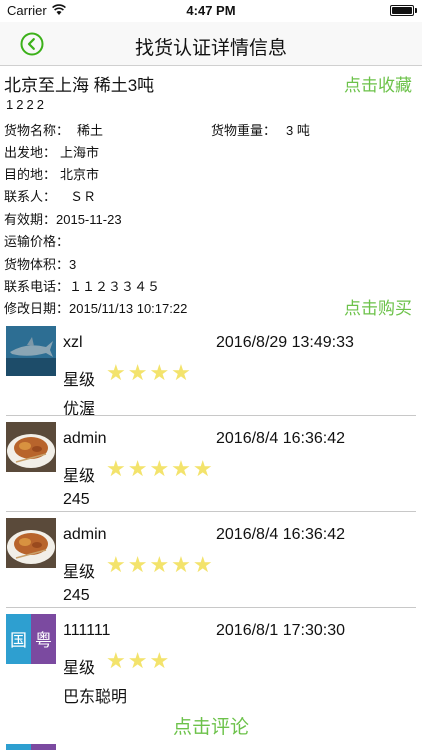  I want to click on volume-row: 货物体积：3, so click(40, 263).